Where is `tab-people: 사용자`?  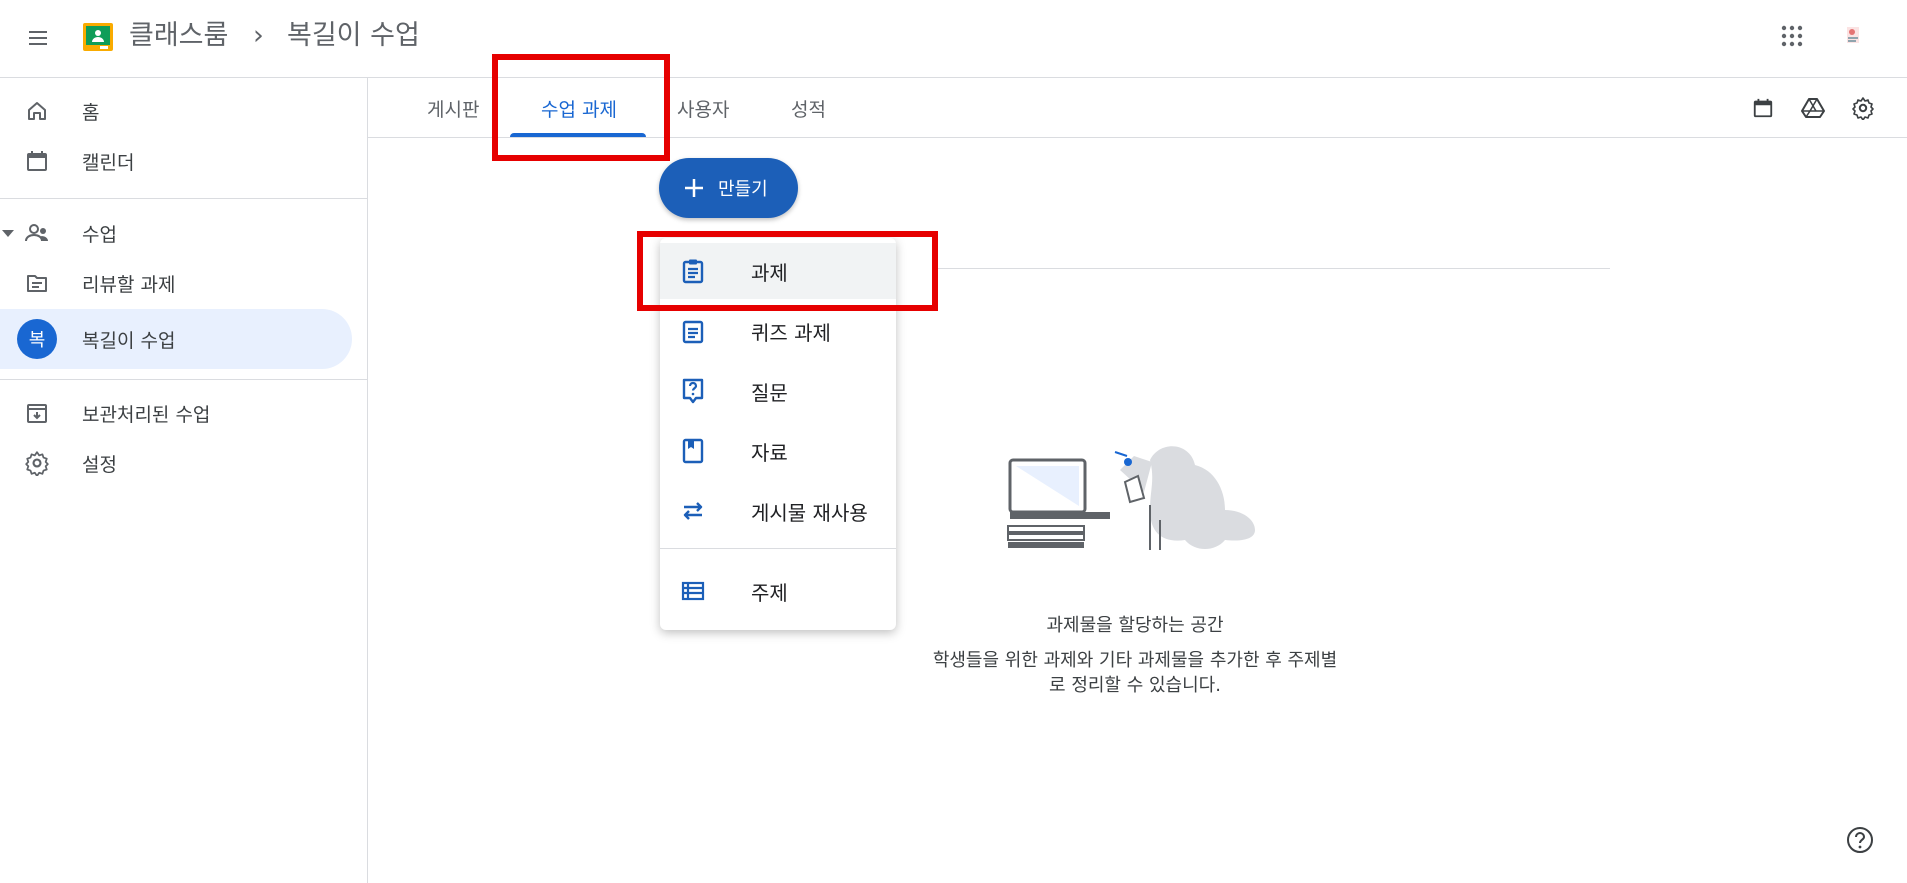
tab-people: 사용자 is located at coordinates (703, 108).